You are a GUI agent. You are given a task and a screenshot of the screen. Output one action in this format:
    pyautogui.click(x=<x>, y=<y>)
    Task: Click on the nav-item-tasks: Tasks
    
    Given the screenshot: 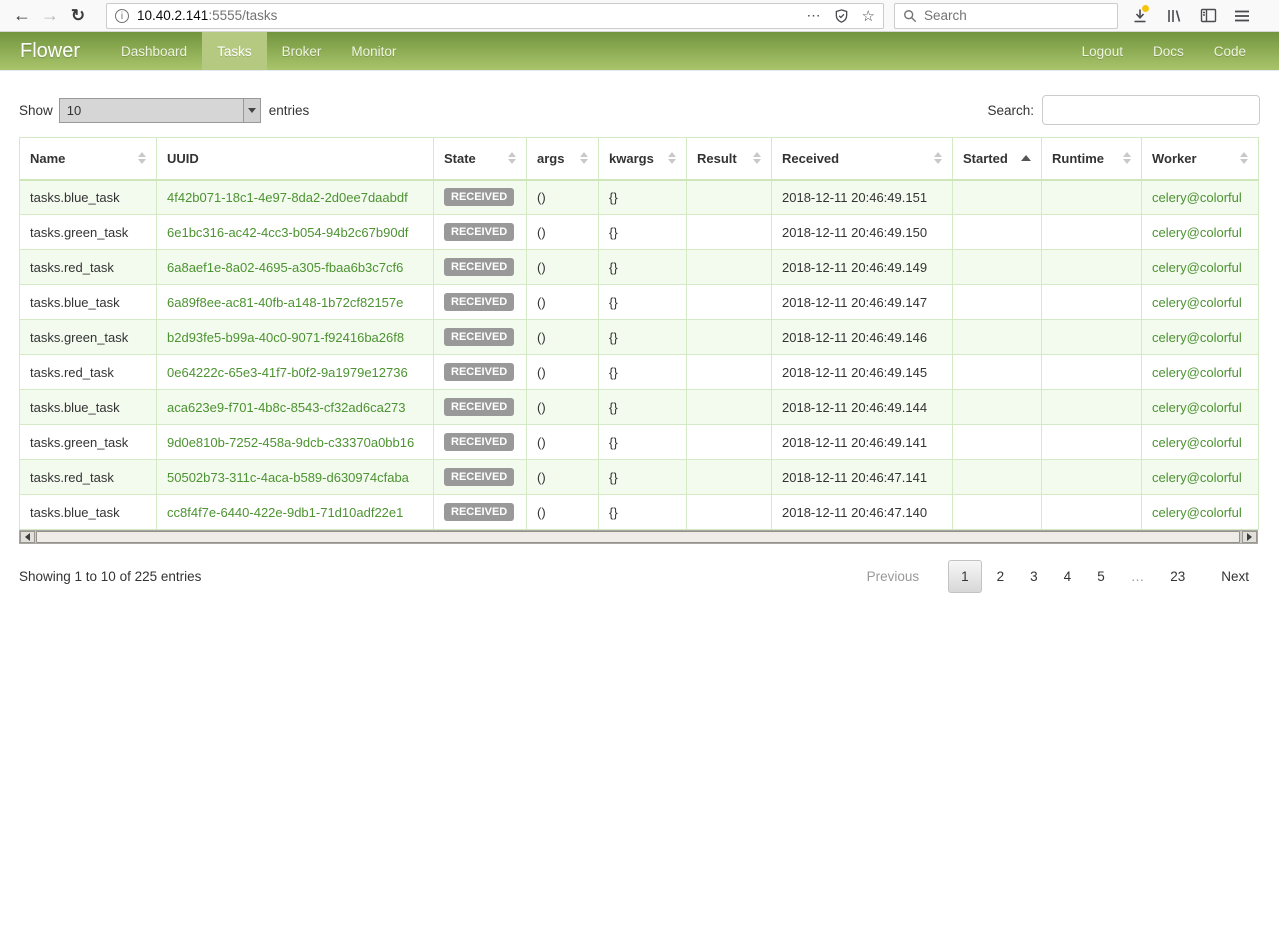 What is the action you would take?
    pyautogui.click(x=234, y=51)
    